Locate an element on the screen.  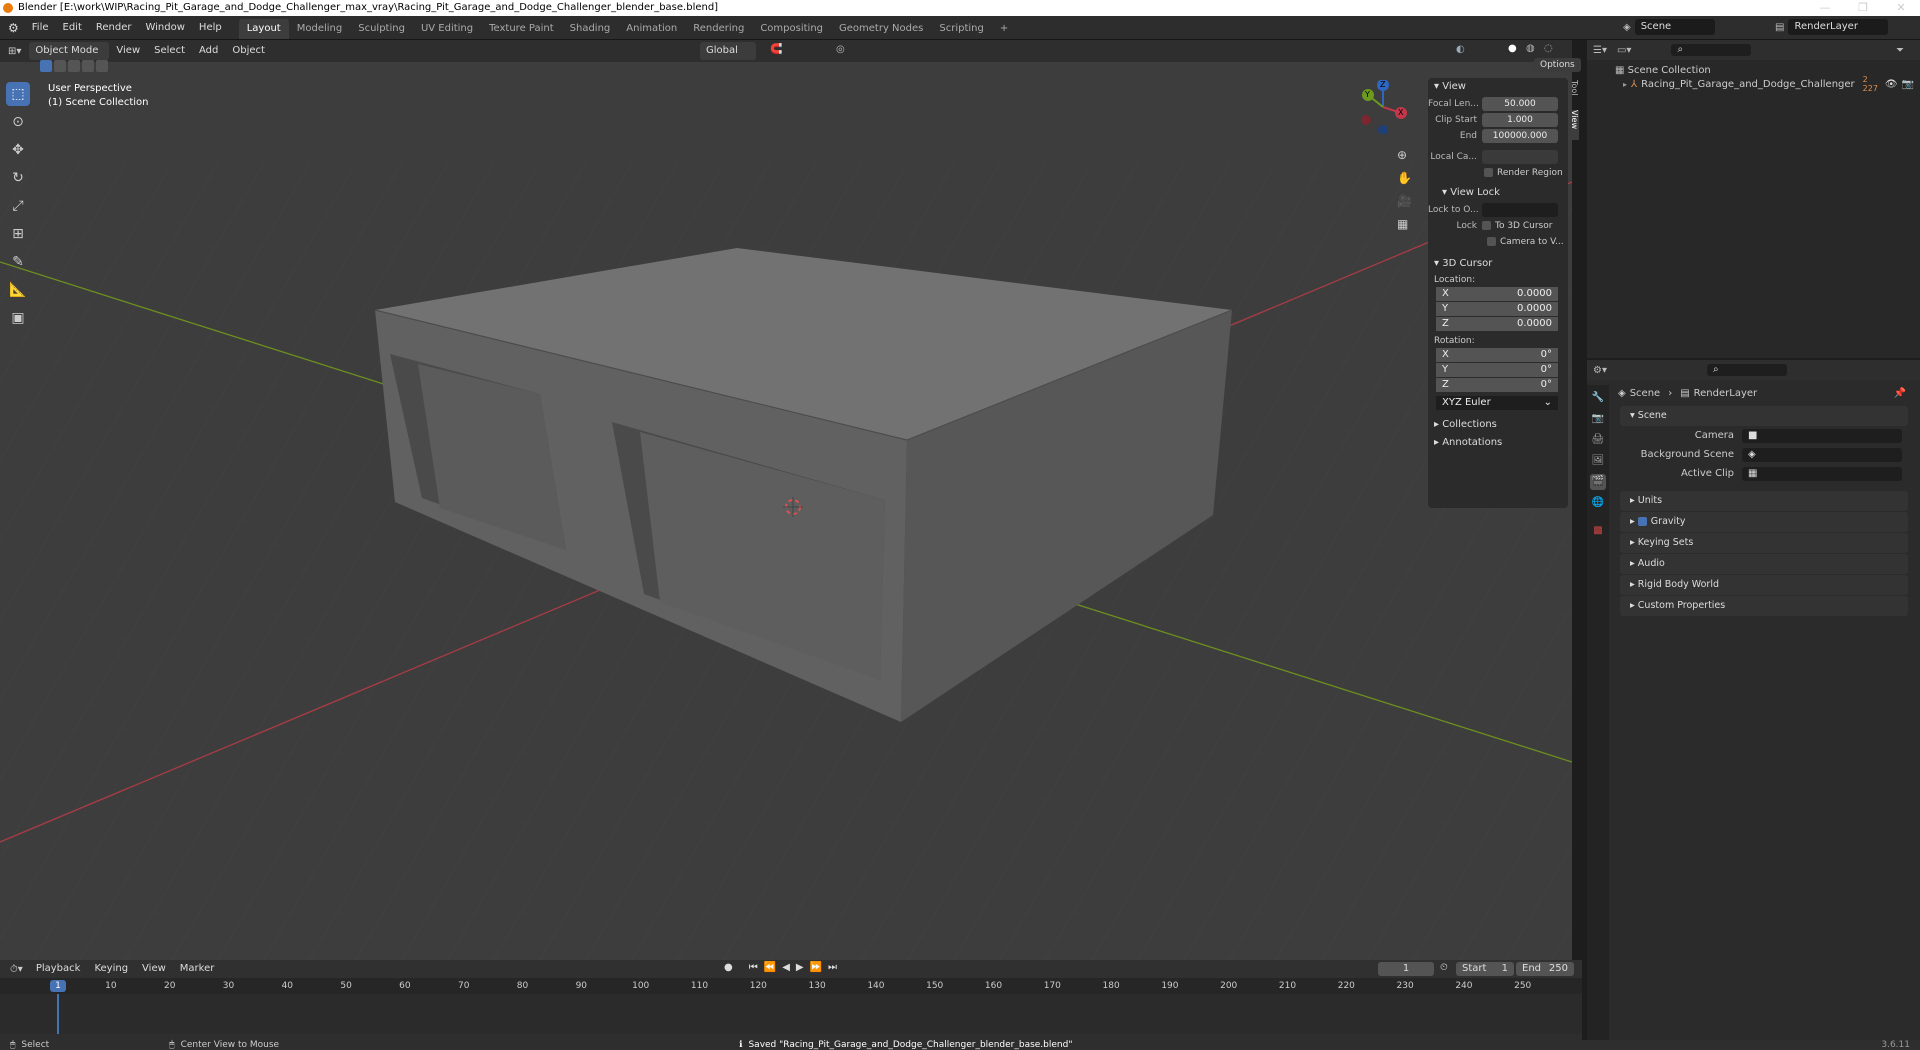
select-subtract-icon is located at coordinates (74, 66).